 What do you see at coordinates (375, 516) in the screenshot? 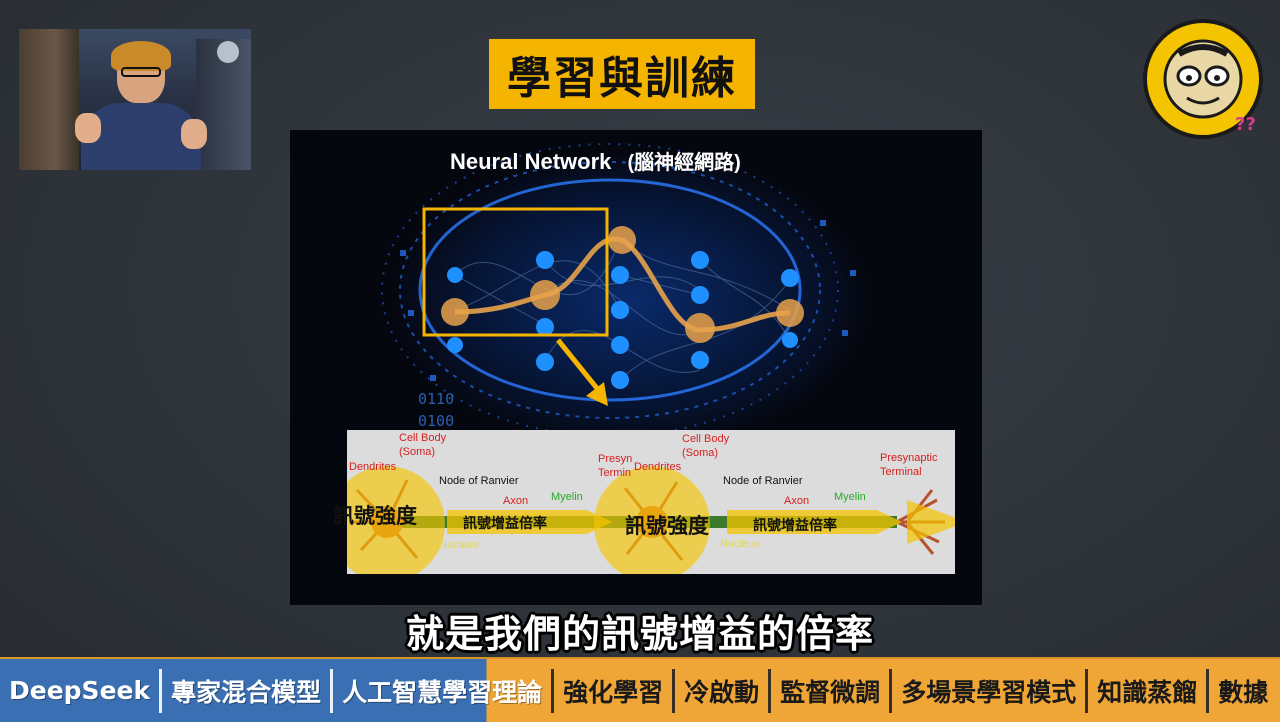
I see `overlay-signal-strength-1: 訊號強度` at bounding box center [375, 516].